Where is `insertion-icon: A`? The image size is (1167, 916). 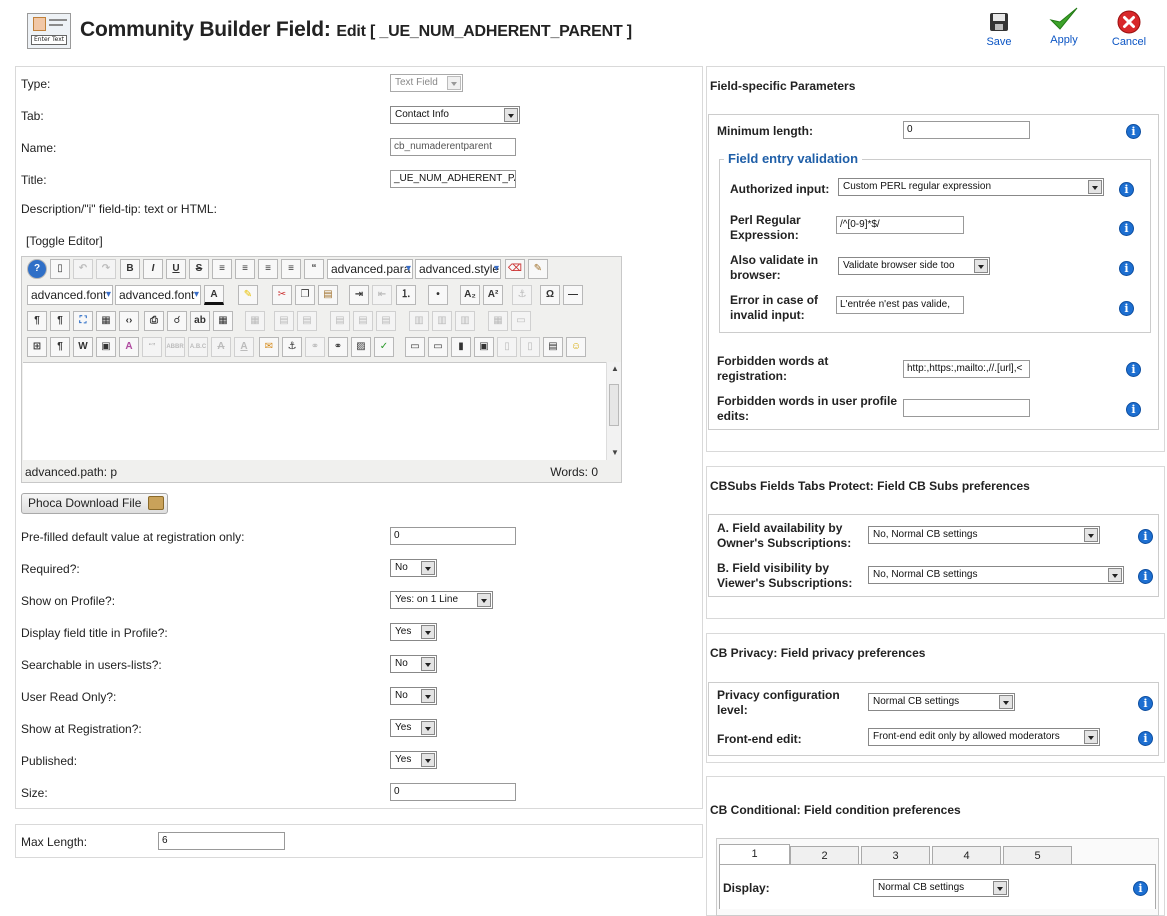 insertion-icon: A is located at coordinates (244, 347).